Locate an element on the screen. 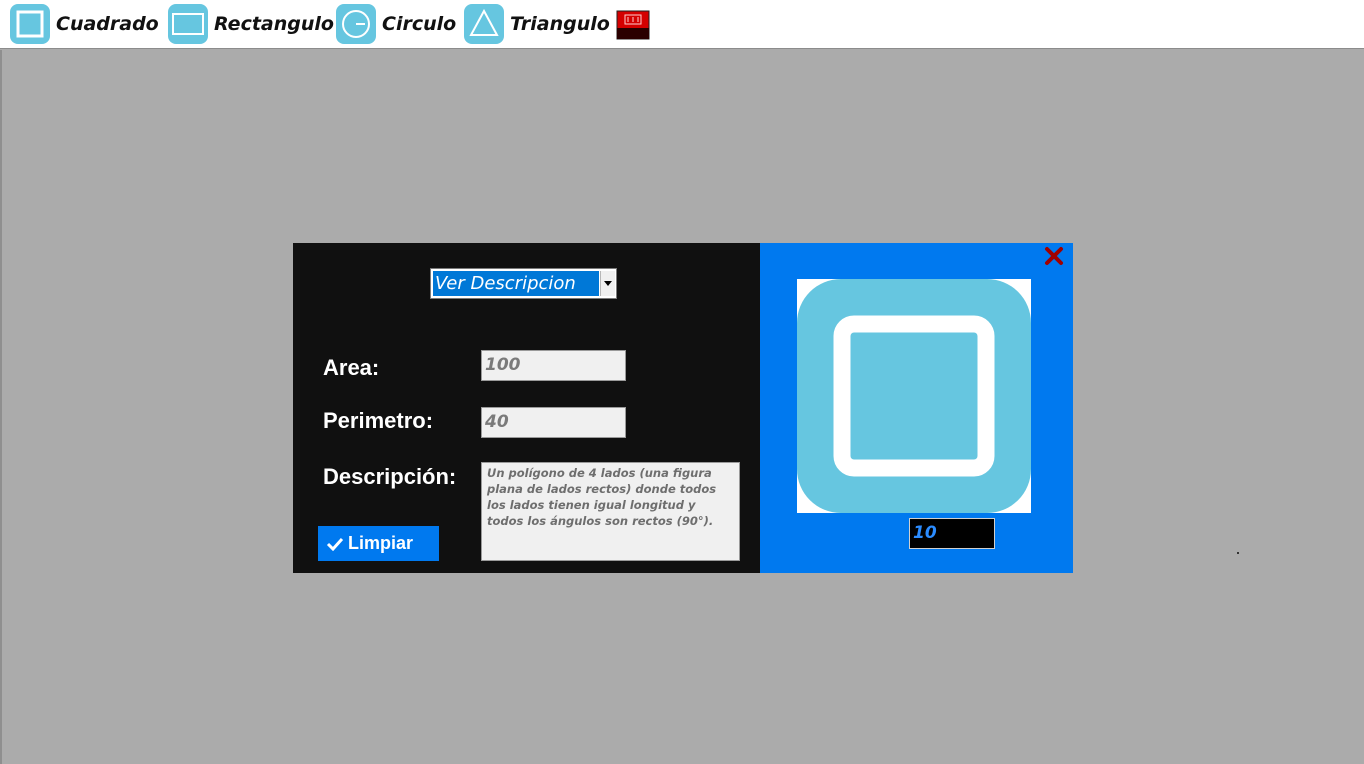  description-dropdown: Ver Descripcion is located at coordinates (523, 283).